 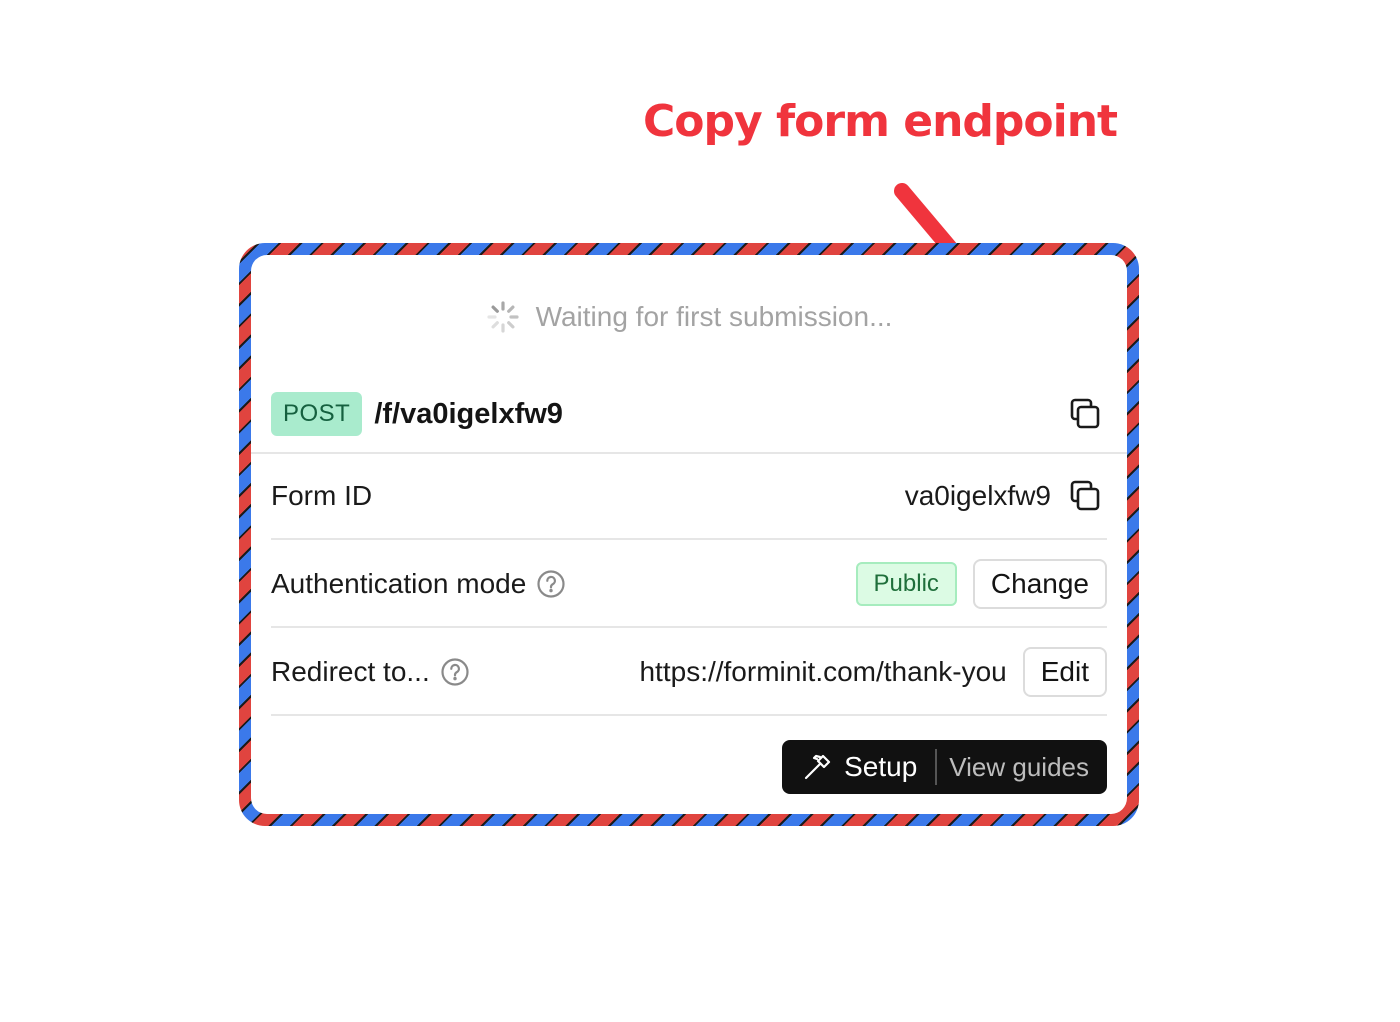 I want to click on copy-endpoint-button, so click(x=1085, y=414).